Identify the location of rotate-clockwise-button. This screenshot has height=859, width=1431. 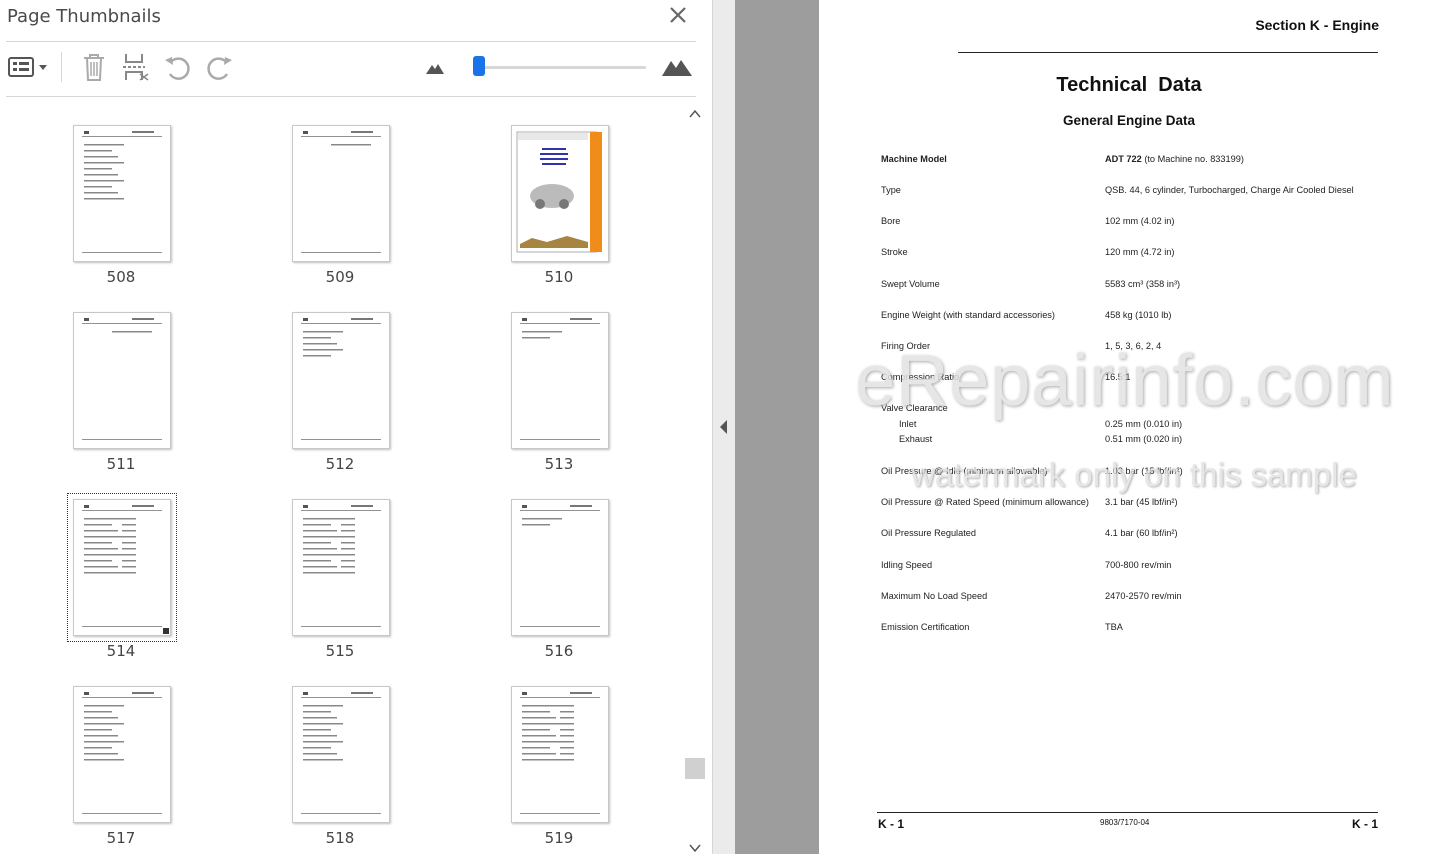
(219, 67).